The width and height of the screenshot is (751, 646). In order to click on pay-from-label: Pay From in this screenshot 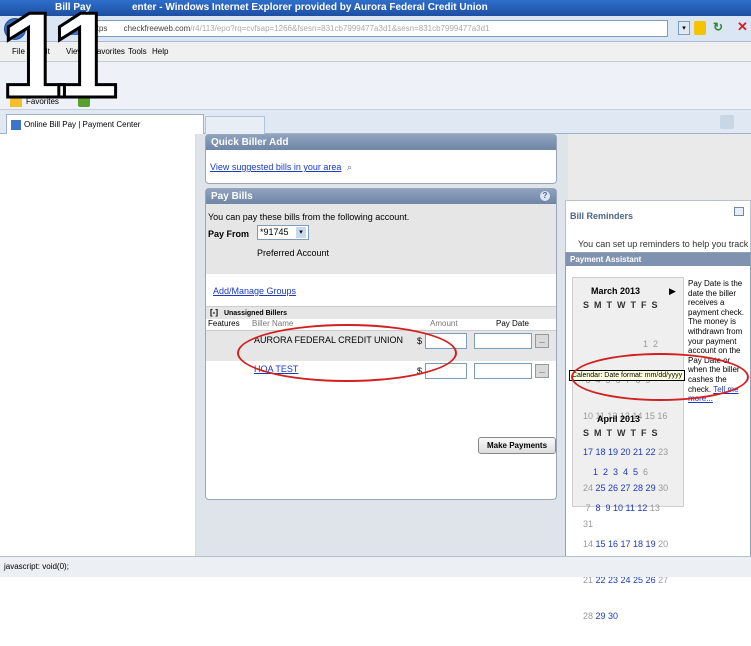, I will do `click(229, 234)`.